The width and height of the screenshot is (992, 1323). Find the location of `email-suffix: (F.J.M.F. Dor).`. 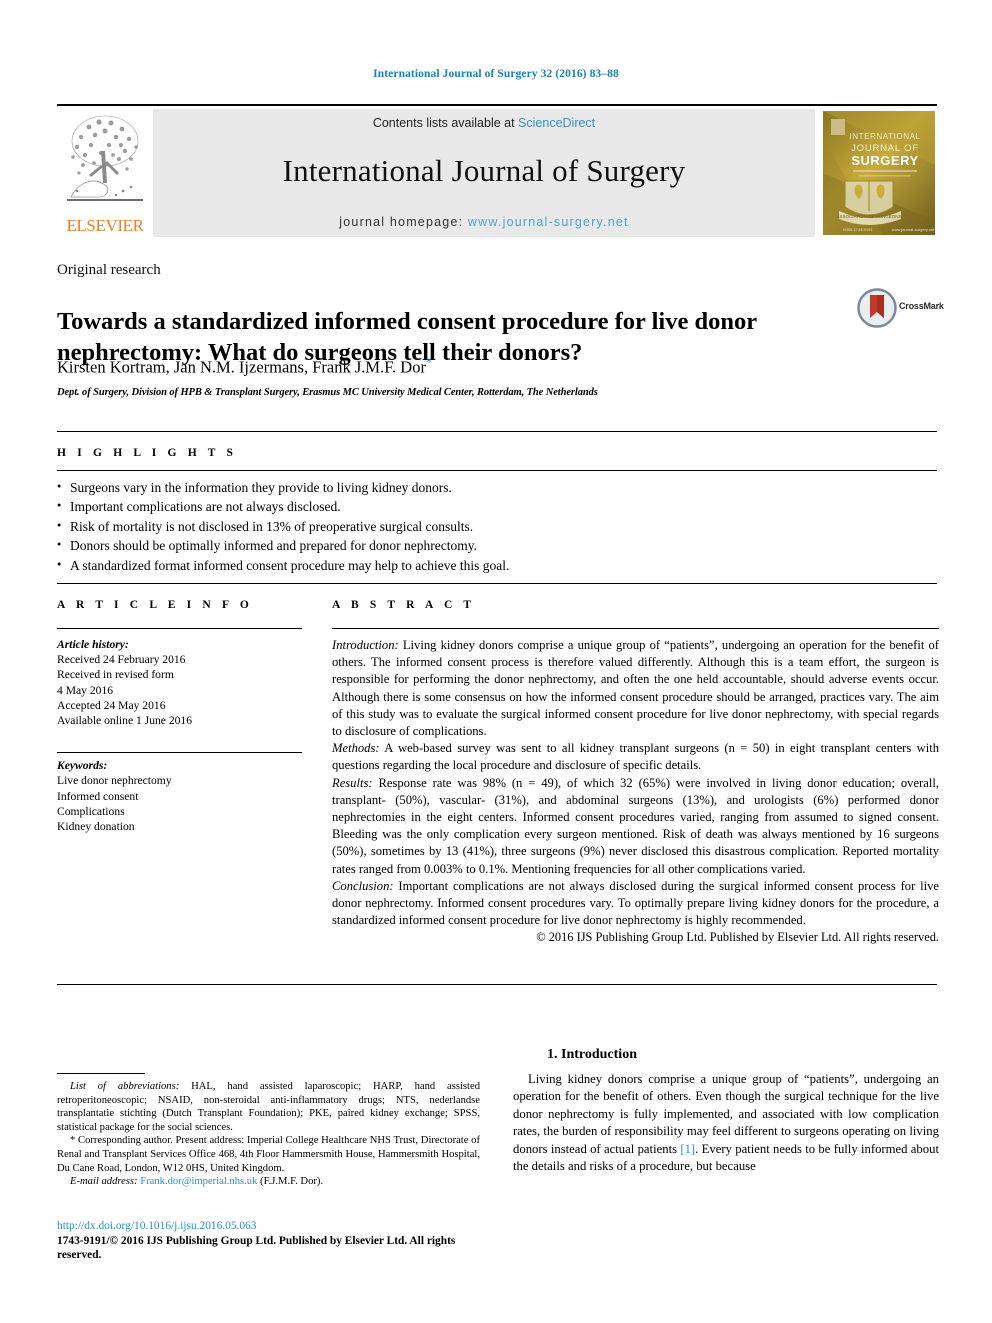

email-suffix: (F.J.M.F. Dor). is located at coordinates (290, 1182).